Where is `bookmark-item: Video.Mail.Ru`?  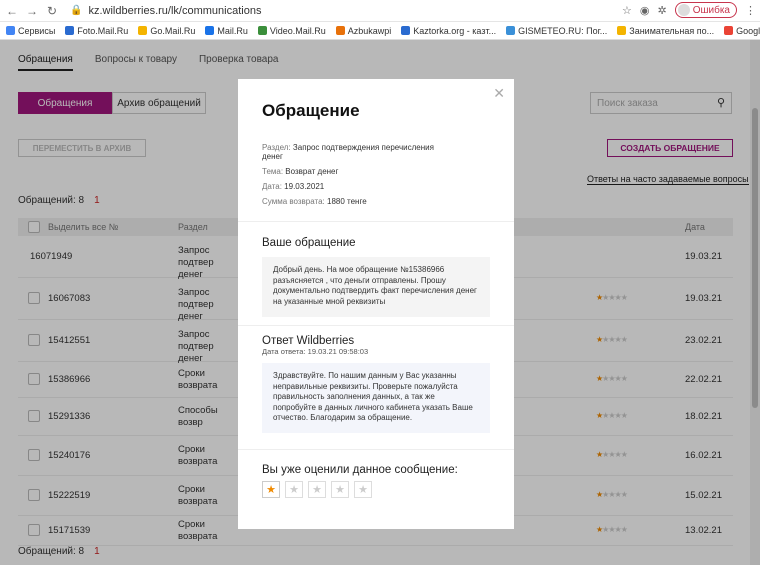
bookmark-item: Video.Mail.Ru is located at coordinates (291, 30).